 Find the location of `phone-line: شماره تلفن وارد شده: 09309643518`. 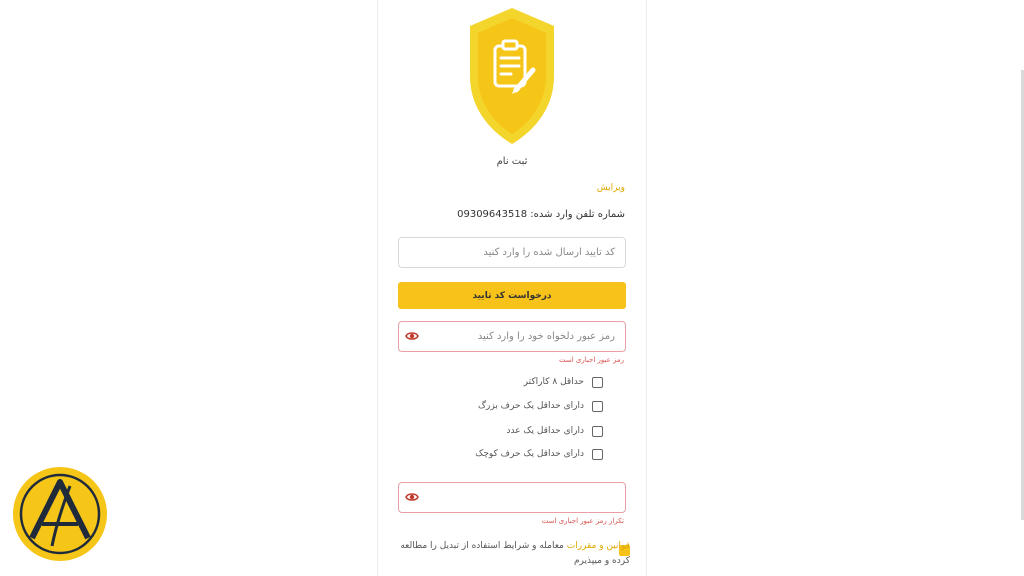

phone-line: شماره تلفن وارد شده: 09309643518 is located at coordinates (541, 214).